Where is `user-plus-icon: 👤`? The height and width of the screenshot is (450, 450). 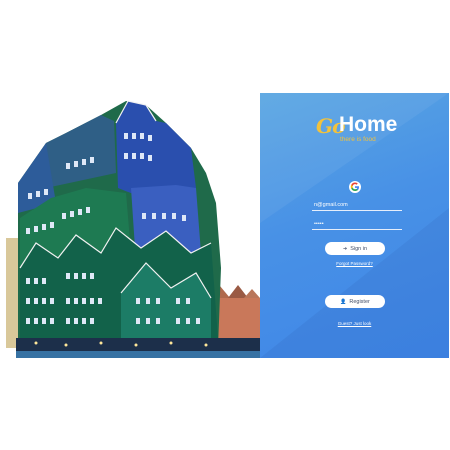 user-plus-icon: 👤 is located at coordinates (343, 301).